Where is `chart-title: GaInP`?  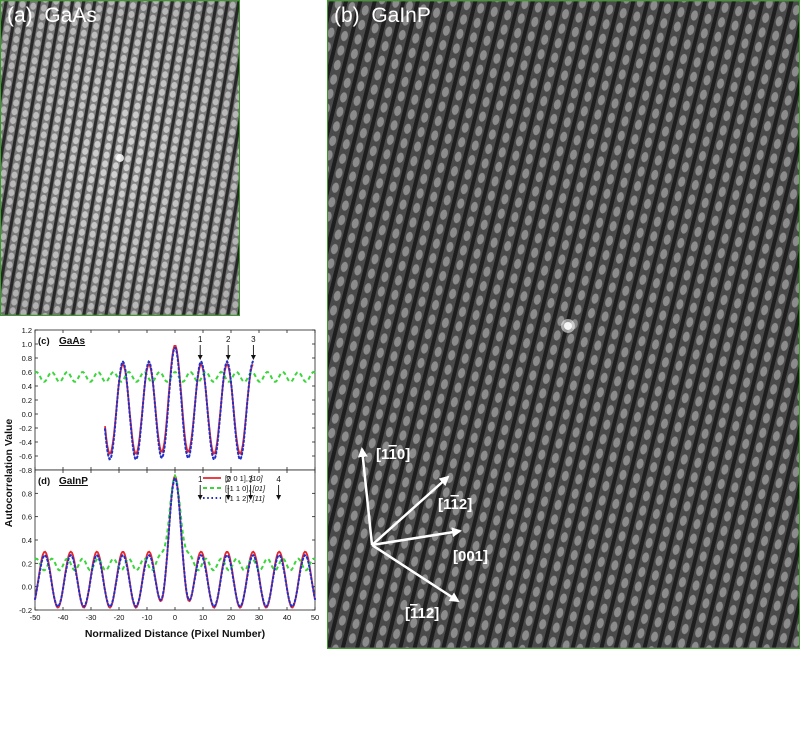
chart-title: GaInP is located at coordinates (73, 481).